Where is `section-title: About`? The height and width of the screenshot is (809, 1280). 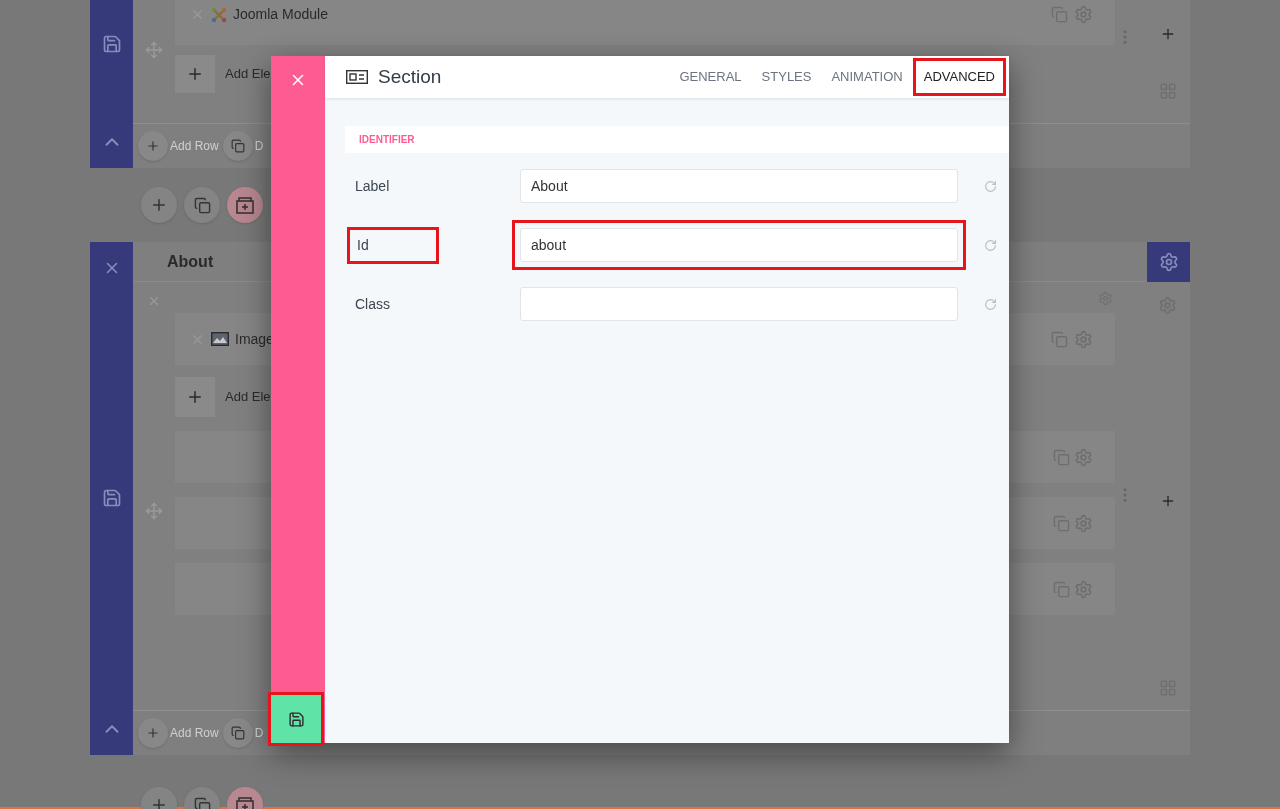
section-title: About is located at coordinates (190, 261).